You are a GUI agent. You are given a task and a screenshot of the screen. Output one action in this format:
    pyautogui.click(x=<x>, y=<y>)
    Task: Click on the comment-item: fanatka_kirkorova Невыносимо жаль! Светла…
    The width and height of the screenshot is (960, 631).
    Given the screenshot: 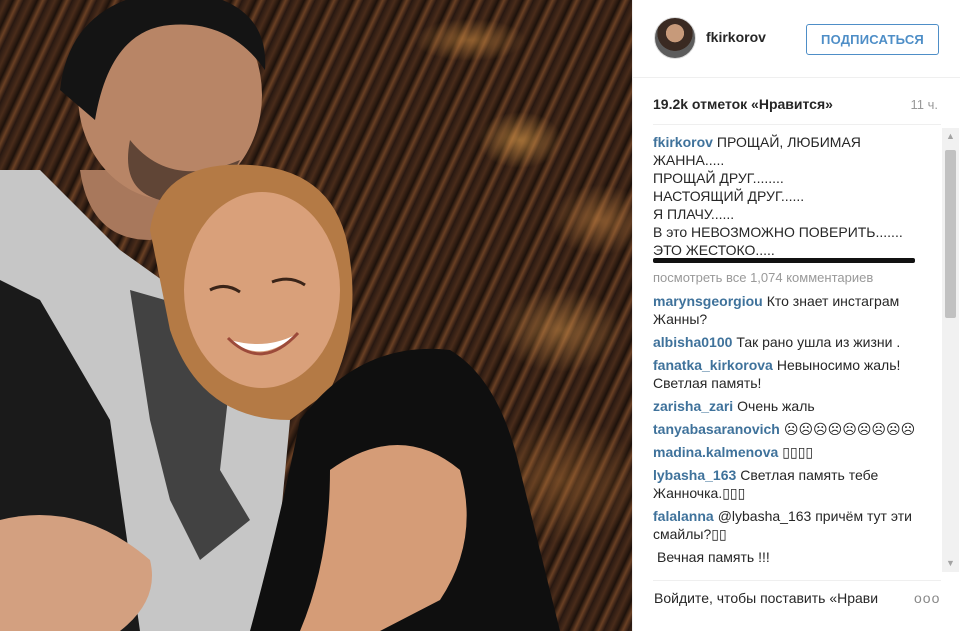 What is the action you would take?
    pyautogui.click(x=800, y=374)
    